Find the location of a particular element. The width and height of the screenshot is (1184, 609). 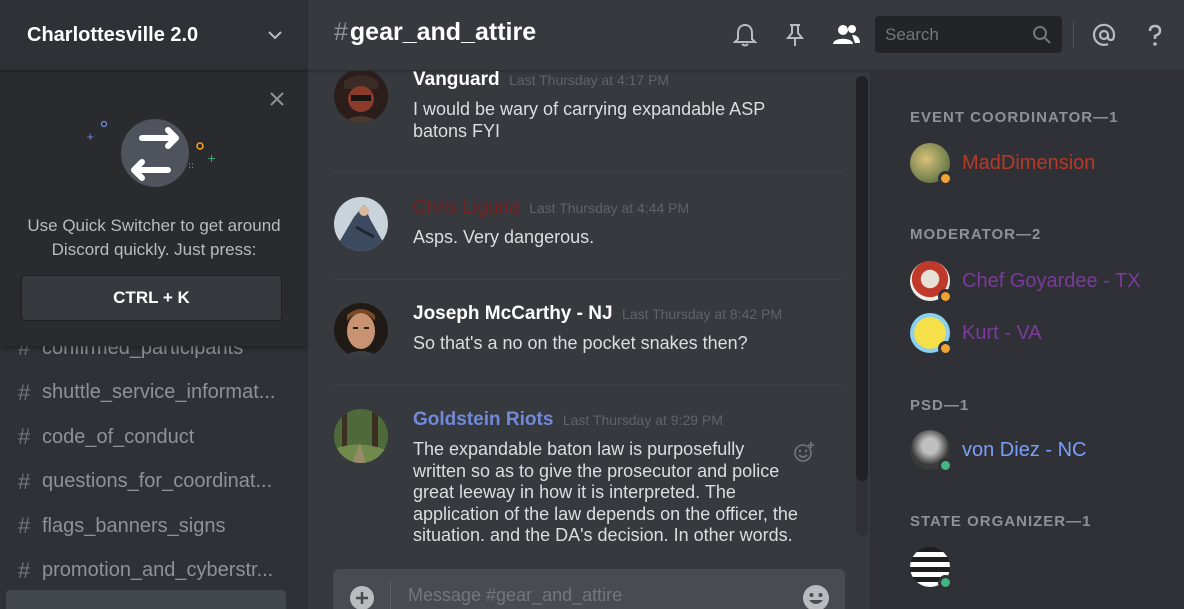

role-header: EVENT COORDINATOR—1 is located at coordinates (1014, 117).